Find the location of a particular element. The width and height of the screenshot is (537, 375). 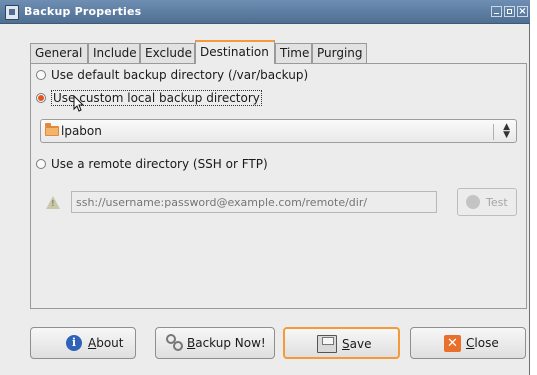

save-label: Save is located at coordinates (357, 344).